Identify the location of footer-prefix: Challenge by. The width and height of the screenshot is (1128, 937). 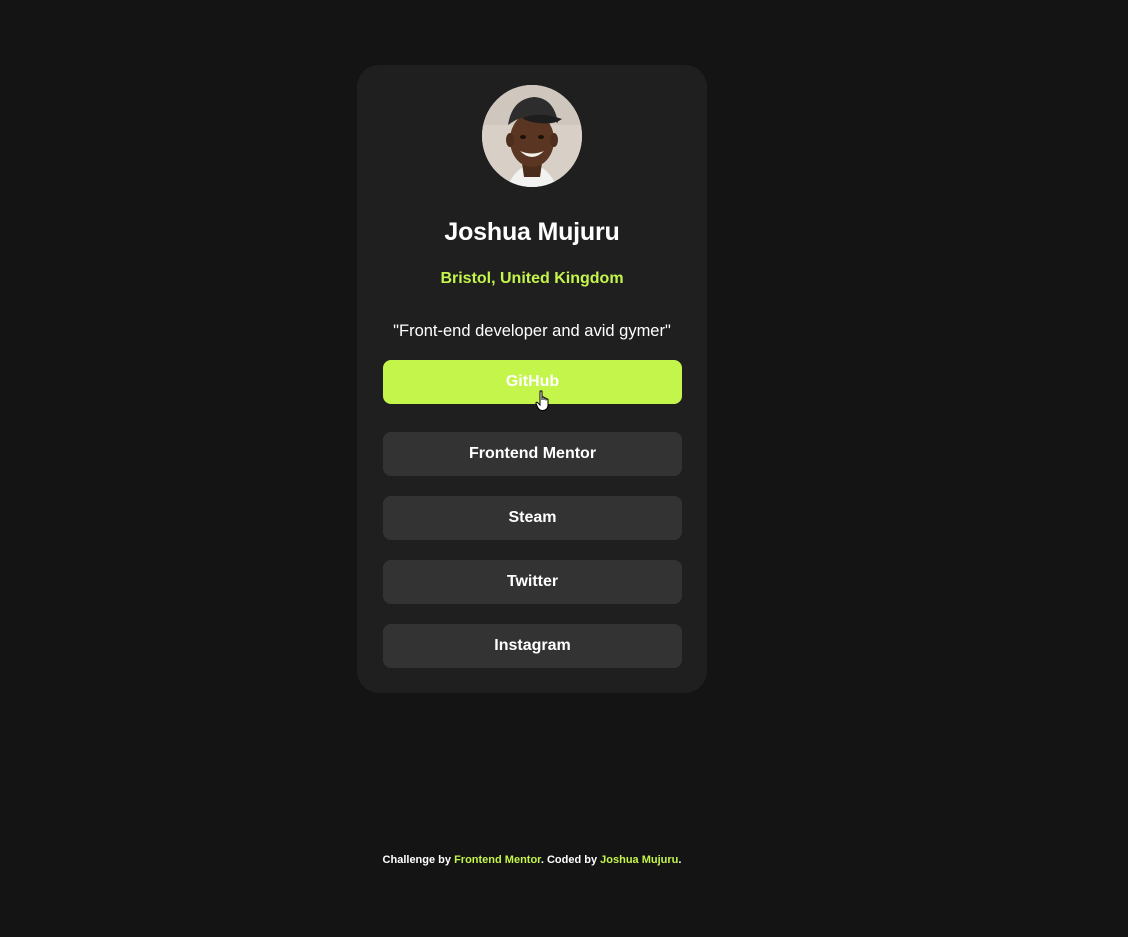
(418, 860).